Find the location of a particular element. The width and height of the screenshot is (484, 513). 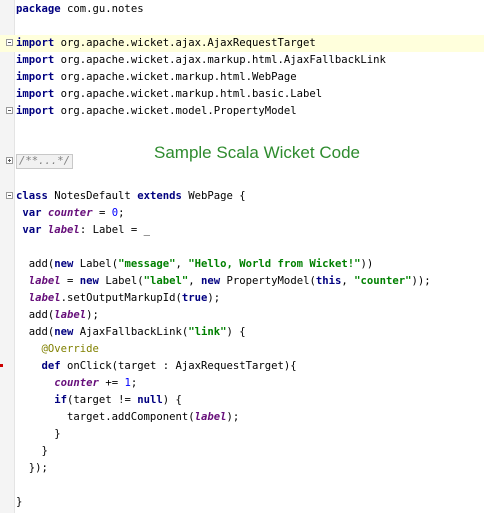

code-token: )); is located at coordinates (421, 281).